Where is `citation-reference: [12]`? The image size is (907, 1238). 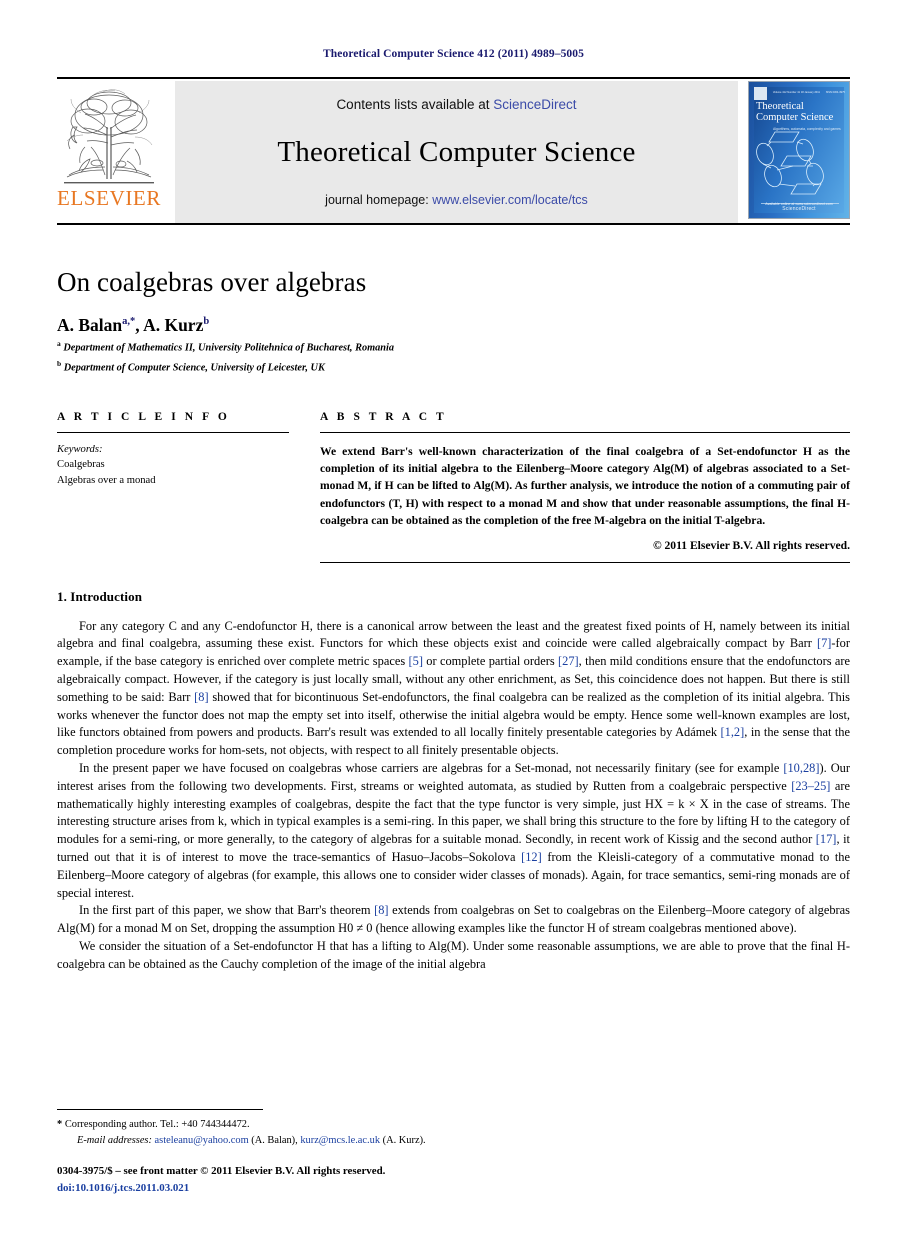 citation-reference: [12] is located at coordinates (531, 857).